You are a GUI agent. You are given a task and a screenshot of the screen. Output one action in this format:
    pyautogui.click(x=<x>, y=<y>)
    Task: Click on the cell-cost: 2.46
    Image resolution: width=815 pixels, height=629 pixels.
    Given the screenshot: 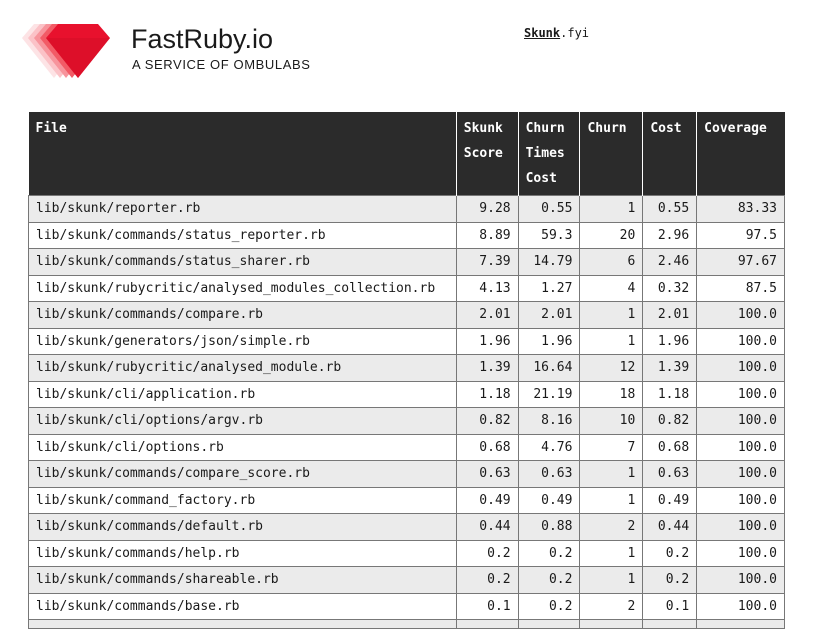 What is the action you would take?
    pyautogui.click(x=670, y=262)
    